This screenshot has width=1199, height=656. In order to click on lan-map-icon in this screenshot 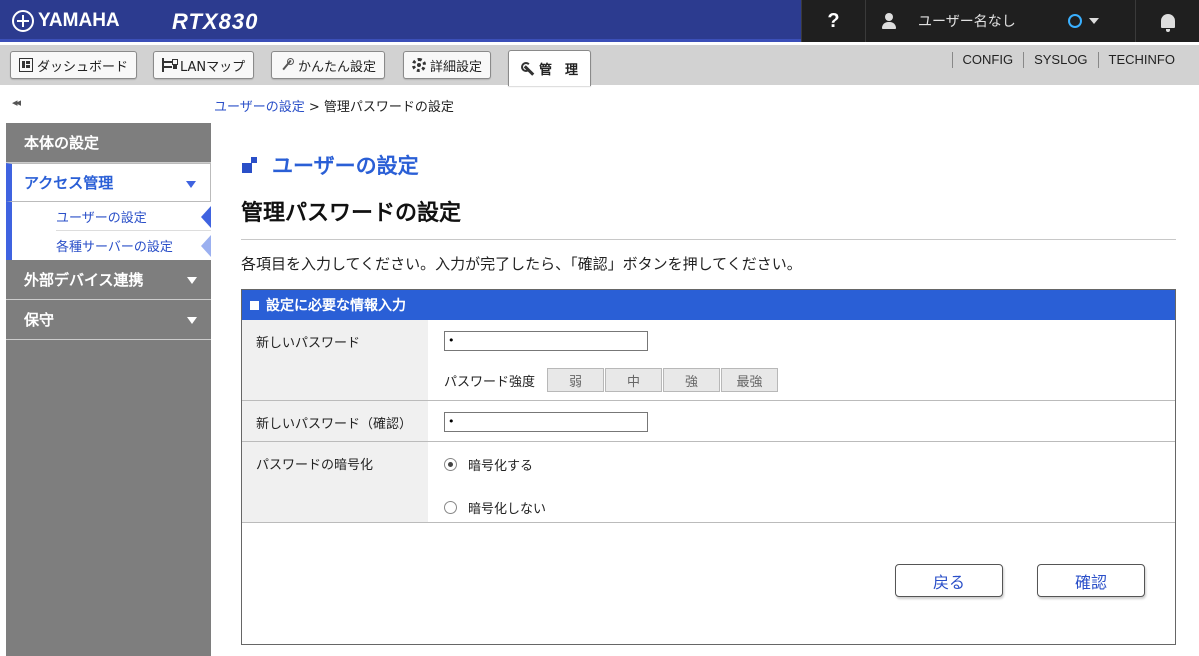, I will do `click(170, 65)`.